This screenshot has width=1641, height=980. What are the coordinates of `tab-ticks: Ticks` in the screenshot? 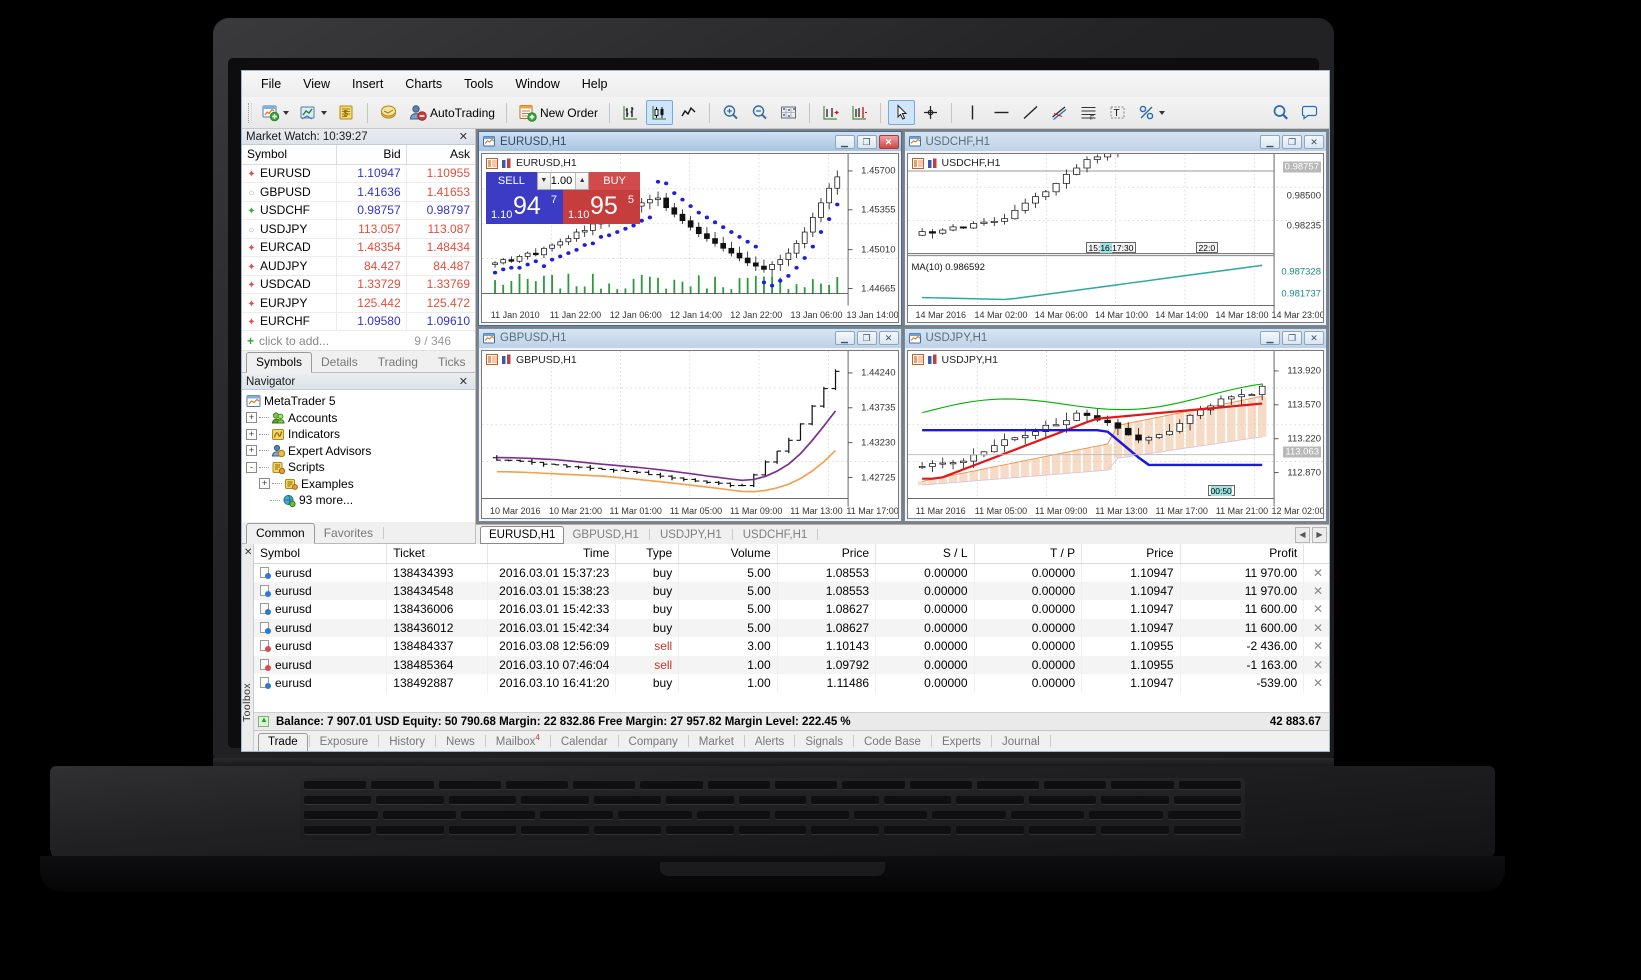 It's located at (452, 362).